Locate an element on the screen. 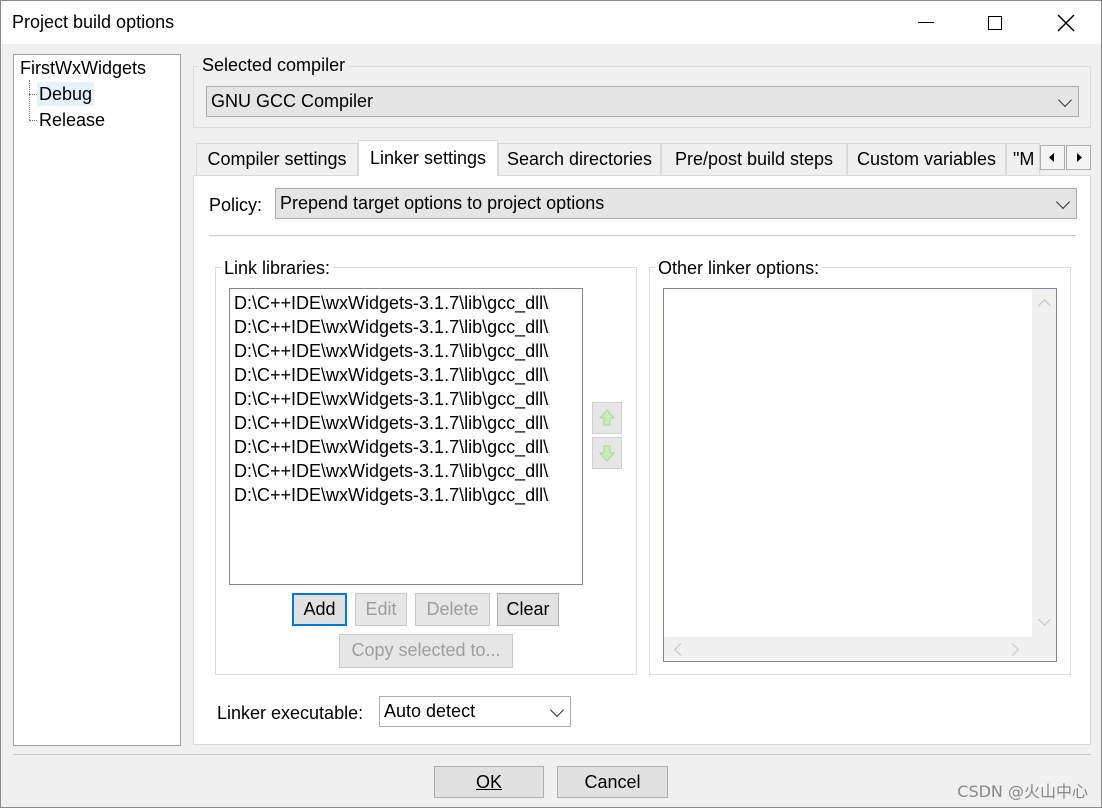 The width and height of the screenshot is (1102, 808). tree-item-release: Release is located at coordinates (72, 120).